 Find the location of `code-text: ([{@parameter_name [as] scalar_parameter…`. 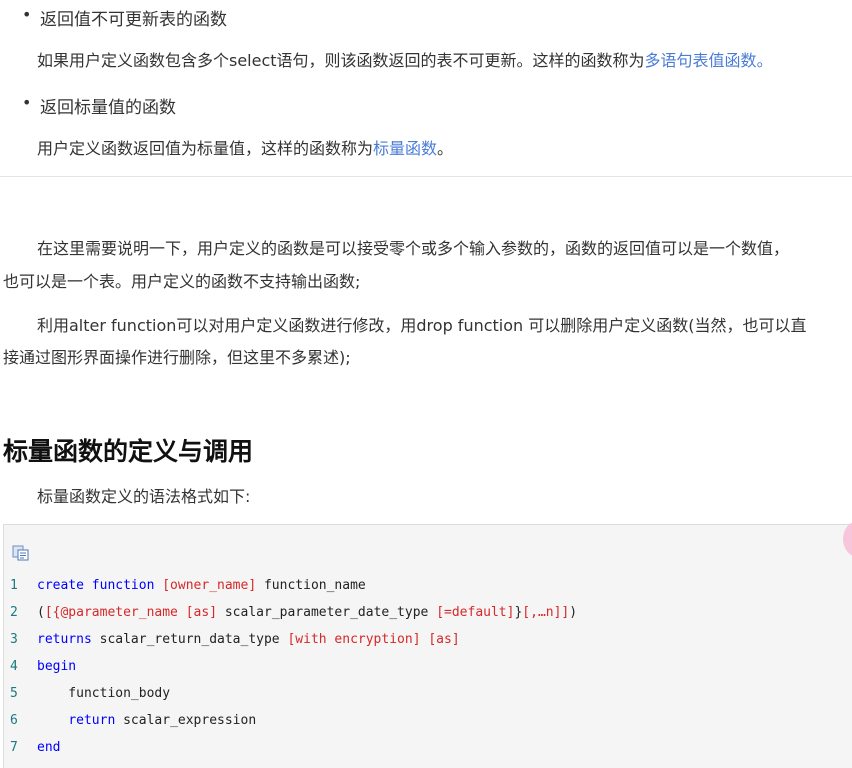

code-text: ([{@parameter_name [as] scalar_parameter… is located at coordinates (307, 613).